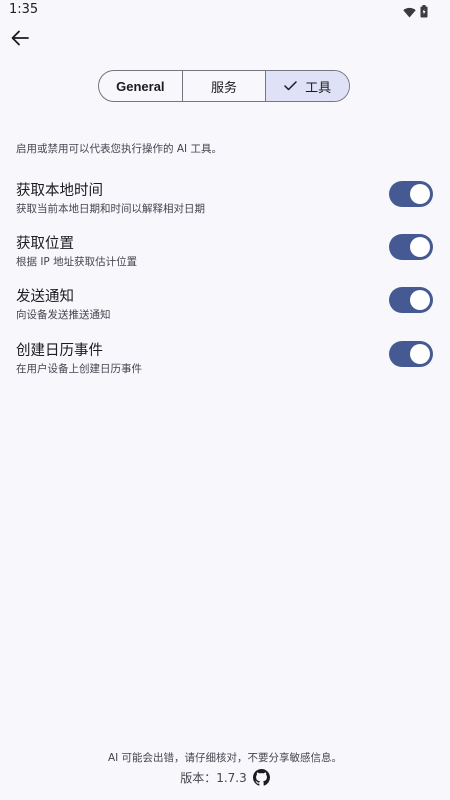 This screenshot has height=800, width=450. What do you see at coordinates (225, 310) in the screenshot?
I see `tool-row-notification: 发送通知 向设备发送推送通知` at bounding box center [225, 310].